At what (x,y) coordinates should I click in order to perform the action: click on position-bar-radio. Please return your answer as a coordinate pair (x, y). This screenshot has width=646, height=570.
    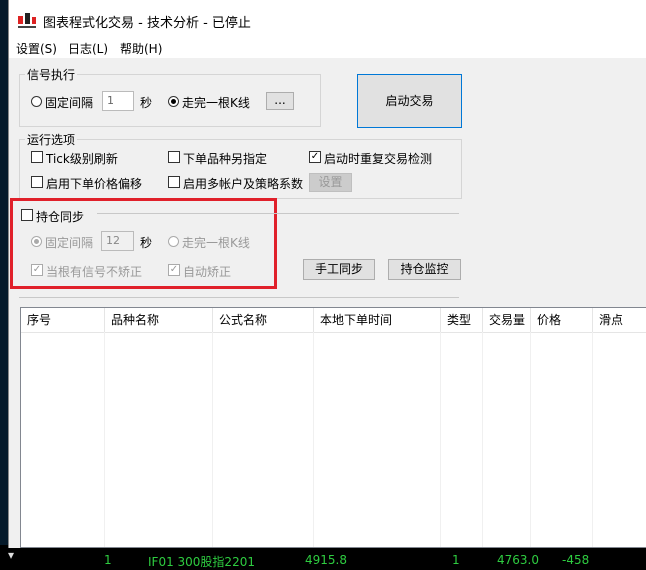
    Looking at the image, I should click on (173, 241).